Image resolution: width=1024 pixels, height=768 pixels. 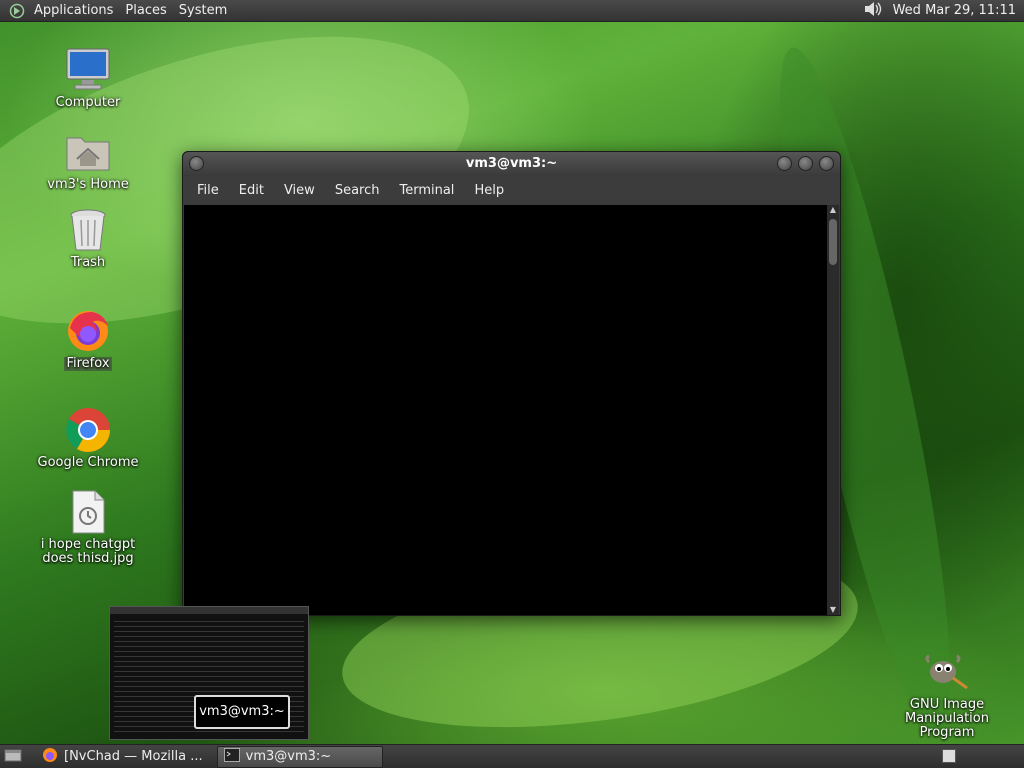 I want to click on desktop-icon-firefox: Firefox, so click(x=88, y=338).